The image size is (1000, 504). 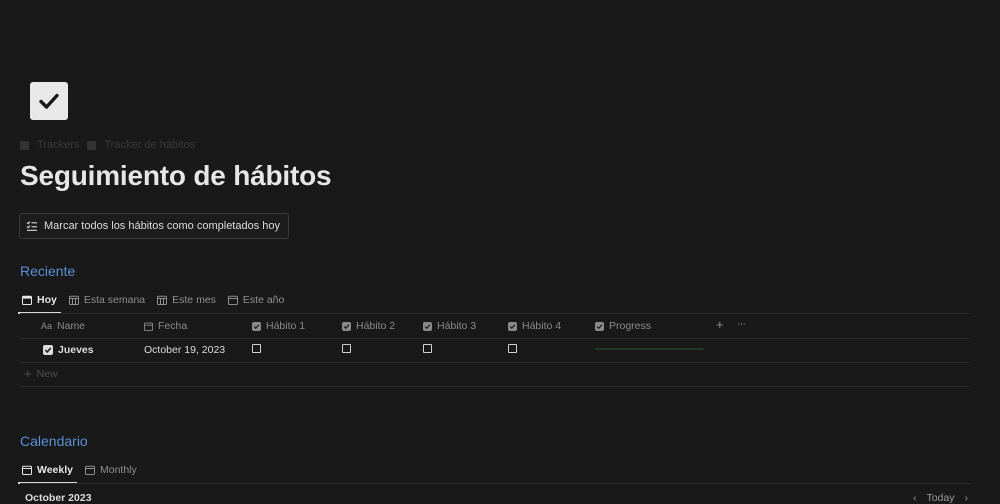 What do you see at coordinates (58, 145) in the screenshot?
I see `breadcrumb-item: Trackers` at bounding box center [58, 145].